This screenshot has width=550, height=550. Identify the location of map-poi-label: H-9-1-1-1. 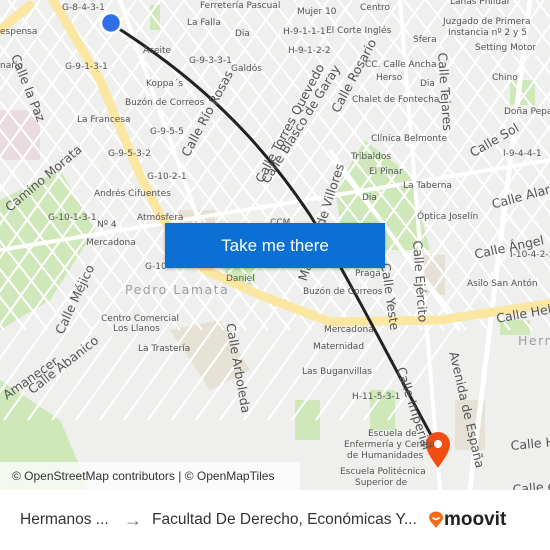
(304, 32).